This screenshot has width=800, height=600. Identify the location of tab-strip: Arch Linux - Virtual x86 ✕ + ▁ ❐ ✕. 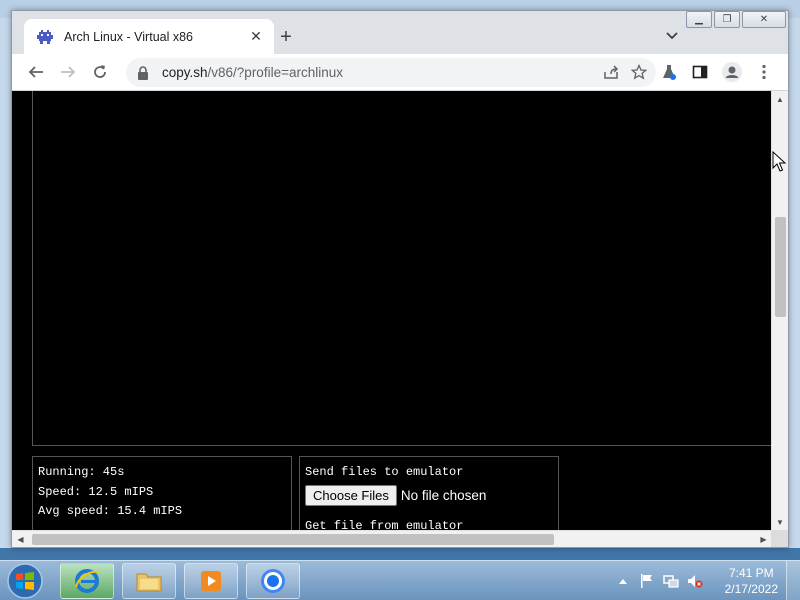
(400, 32).